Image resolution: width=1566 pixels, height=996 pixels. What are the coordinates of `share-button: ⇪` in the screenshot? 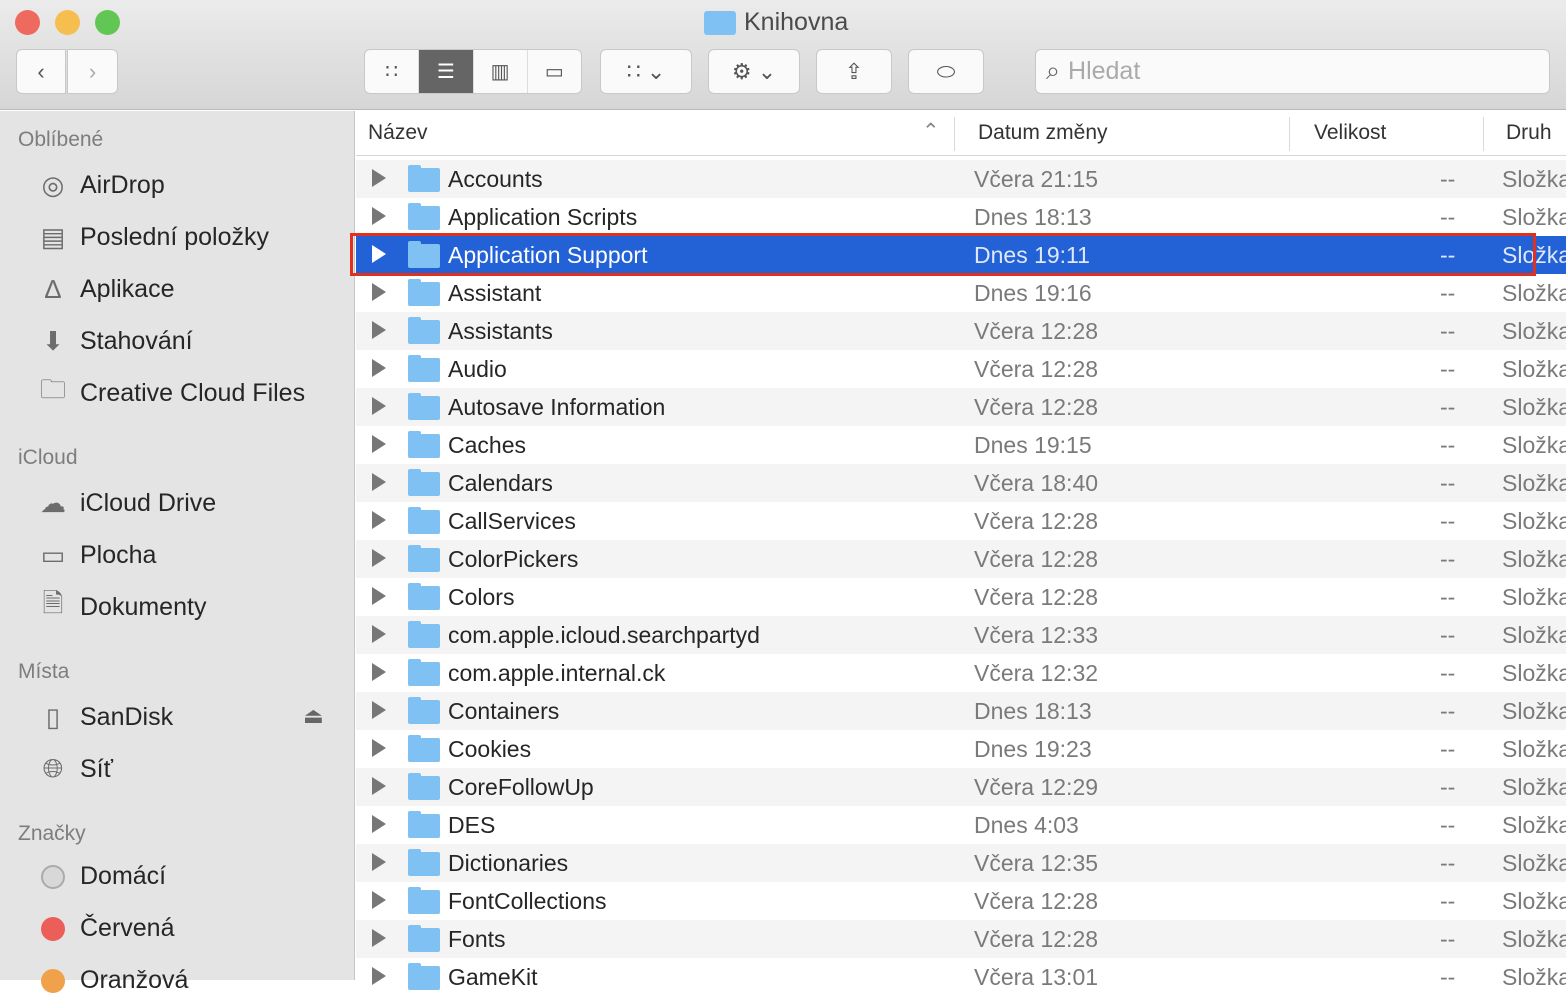 It's located at (854, 71).